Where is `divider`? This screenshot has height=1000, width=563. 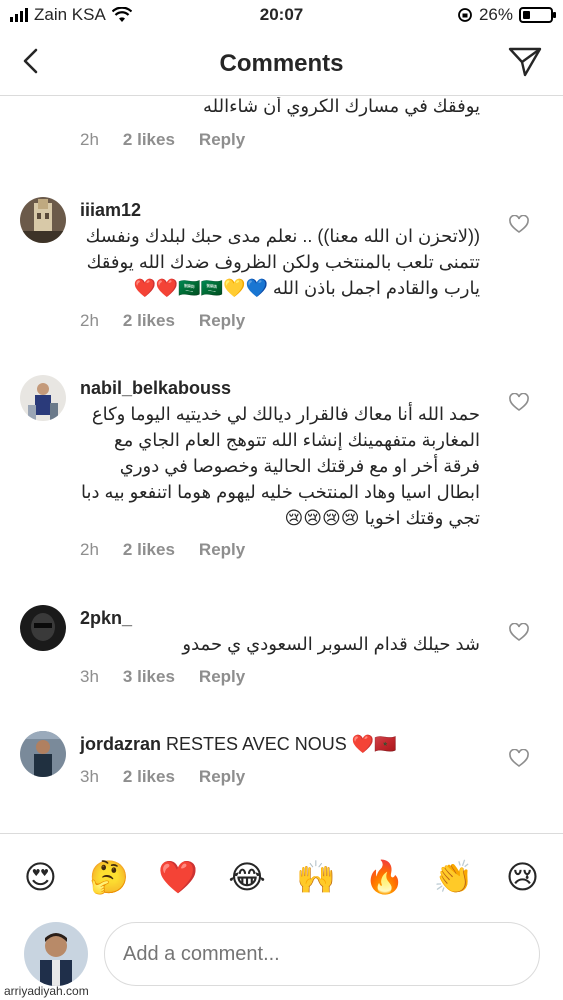
divider is located at coordinates (281, 833).